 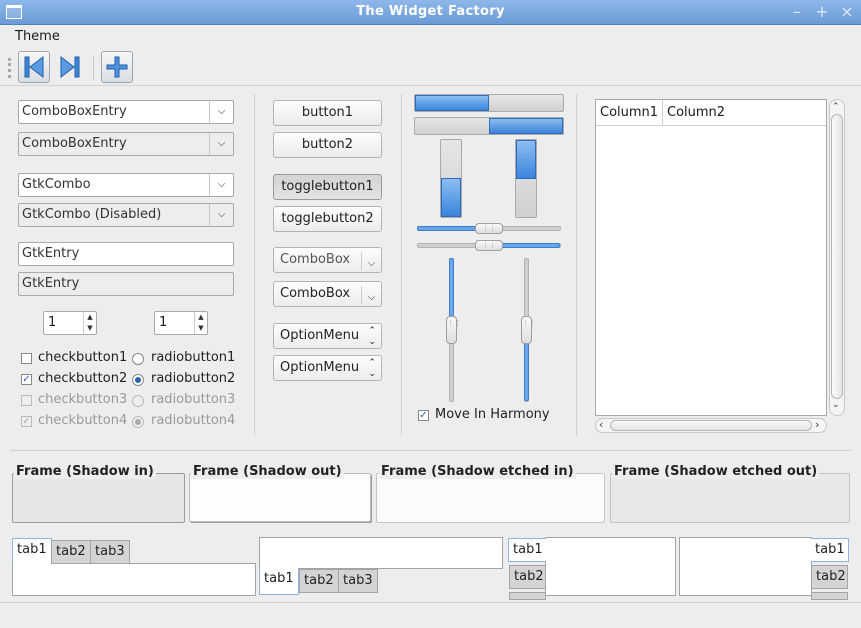 What do you see at coordinates (126, 185) in the screenshot?
I see `gtk-combo-1: GtkCombo ⌵` at bounding box center [126, 185].